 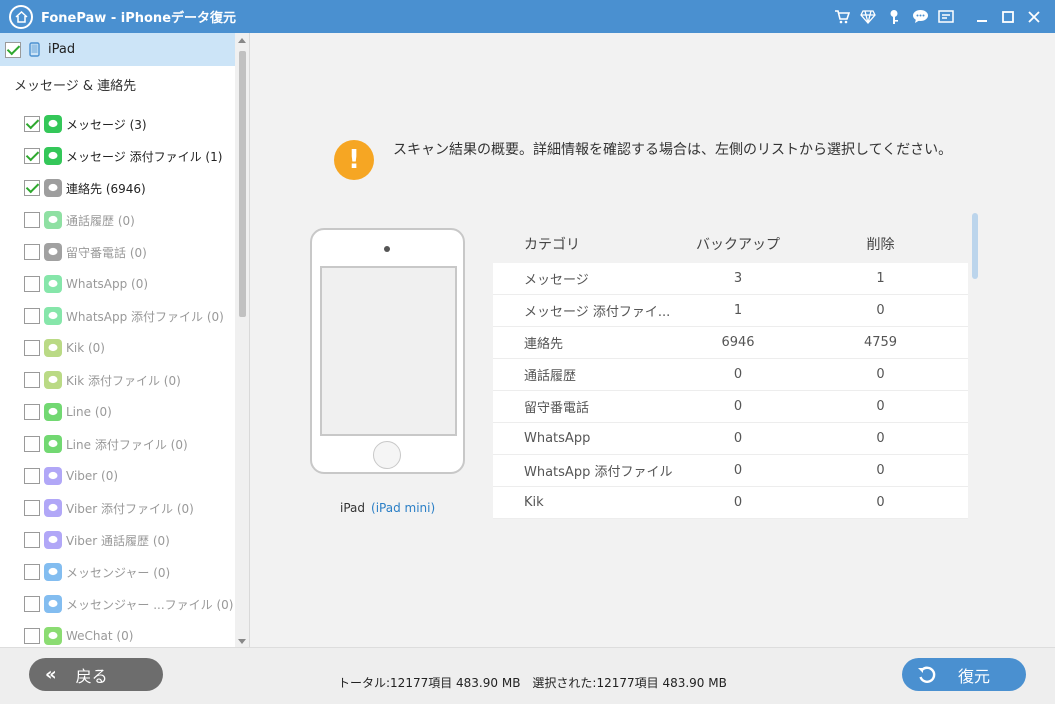 I want to click on recover-button-label: 復元, so click(x=974, y=676).